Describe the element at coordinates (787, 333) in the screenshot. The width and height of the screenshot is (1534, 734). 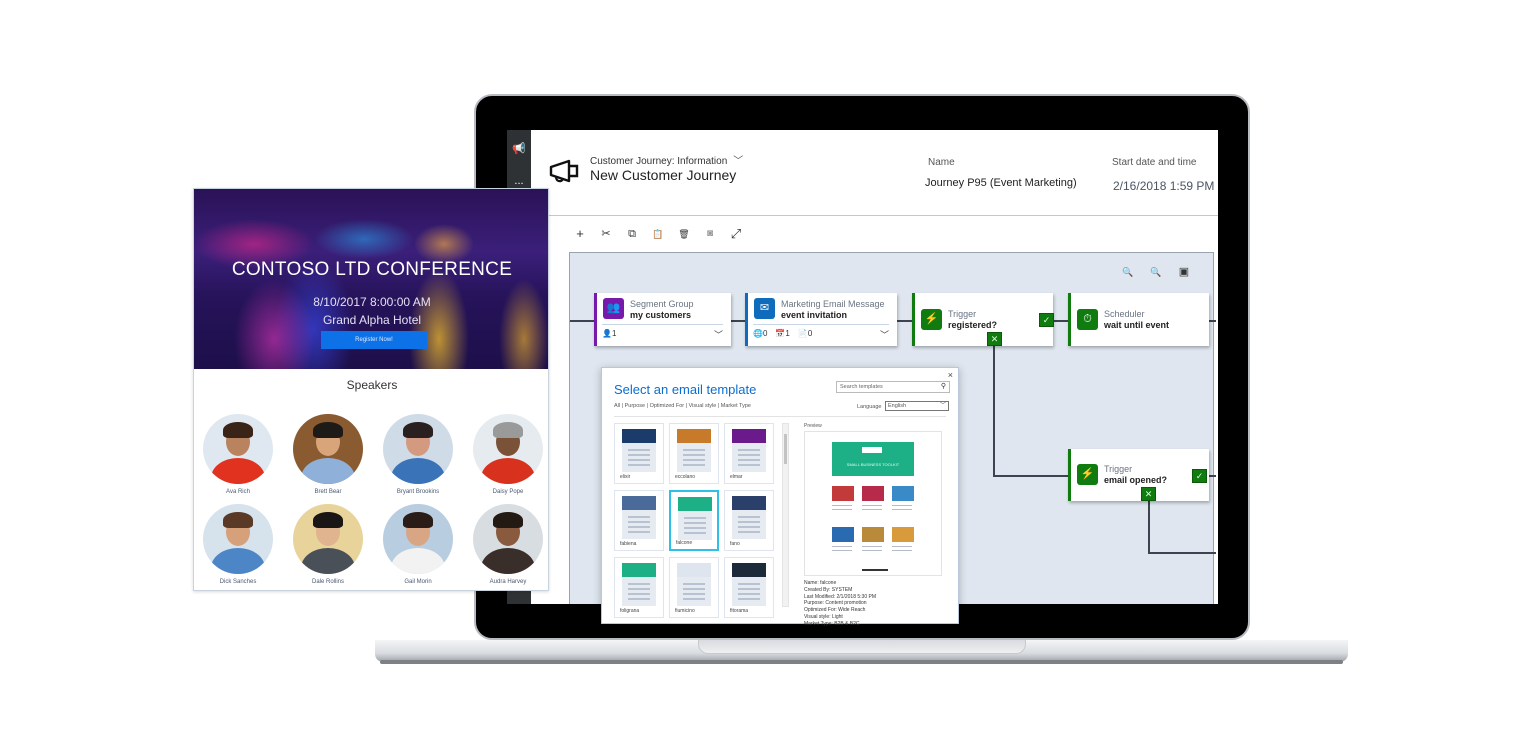
I see `calendar-count: 1` at that location.